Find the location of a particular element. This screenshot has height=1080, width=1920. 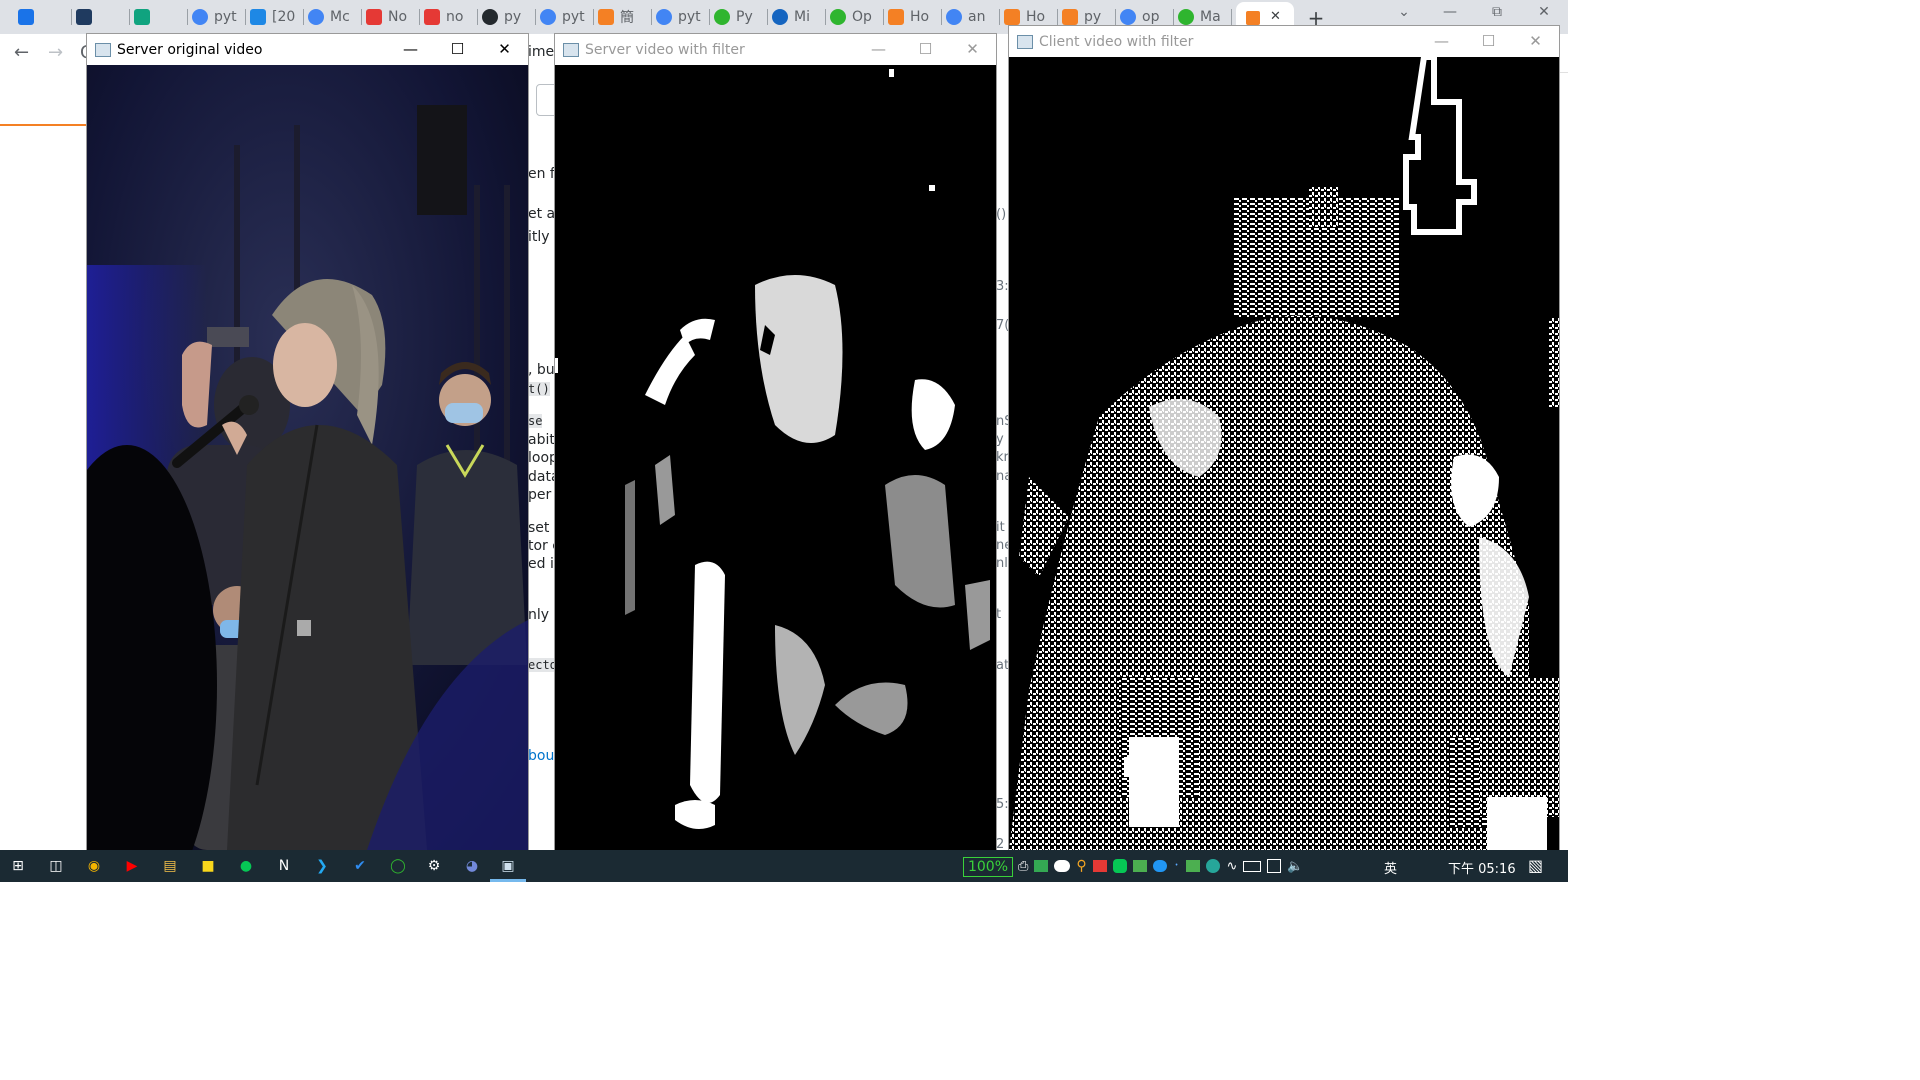

browser-tab: [20 is located at coordinates (275, 17).